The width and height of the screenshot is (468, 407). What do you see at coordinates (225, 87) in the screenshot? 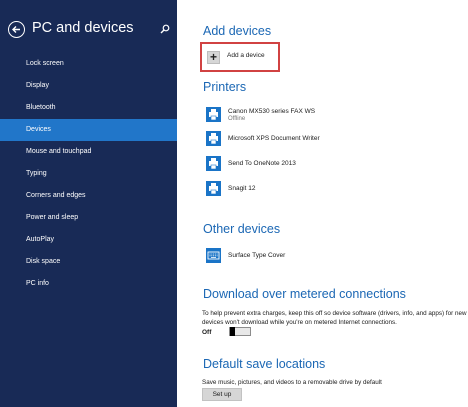
I see `printers-heading: Printers` at bounding box center [225, 87].